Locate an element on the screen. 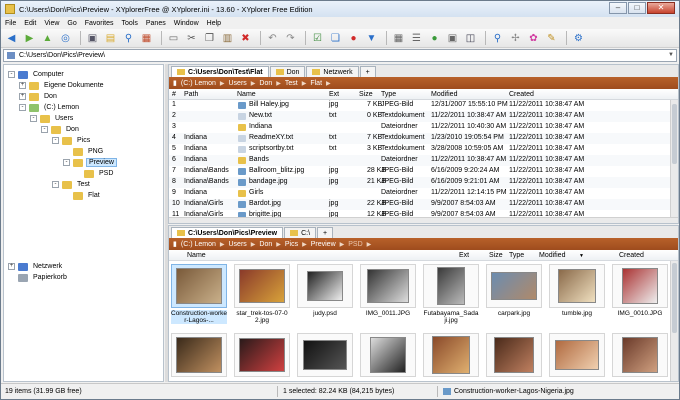 This screenshot has width=680, height=400. maximize-button: □ is located at coordinates (637, 8).